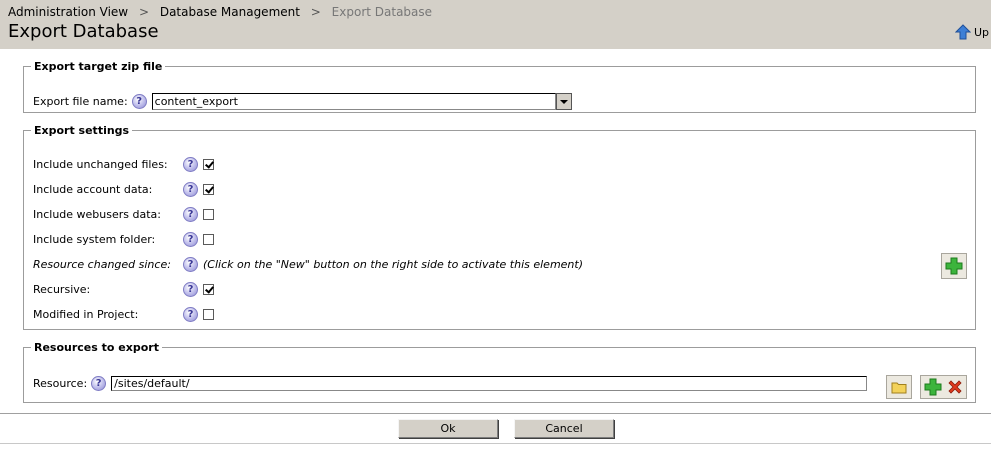  I want to click on include-unchanged-checkbox, so click(208, 164).